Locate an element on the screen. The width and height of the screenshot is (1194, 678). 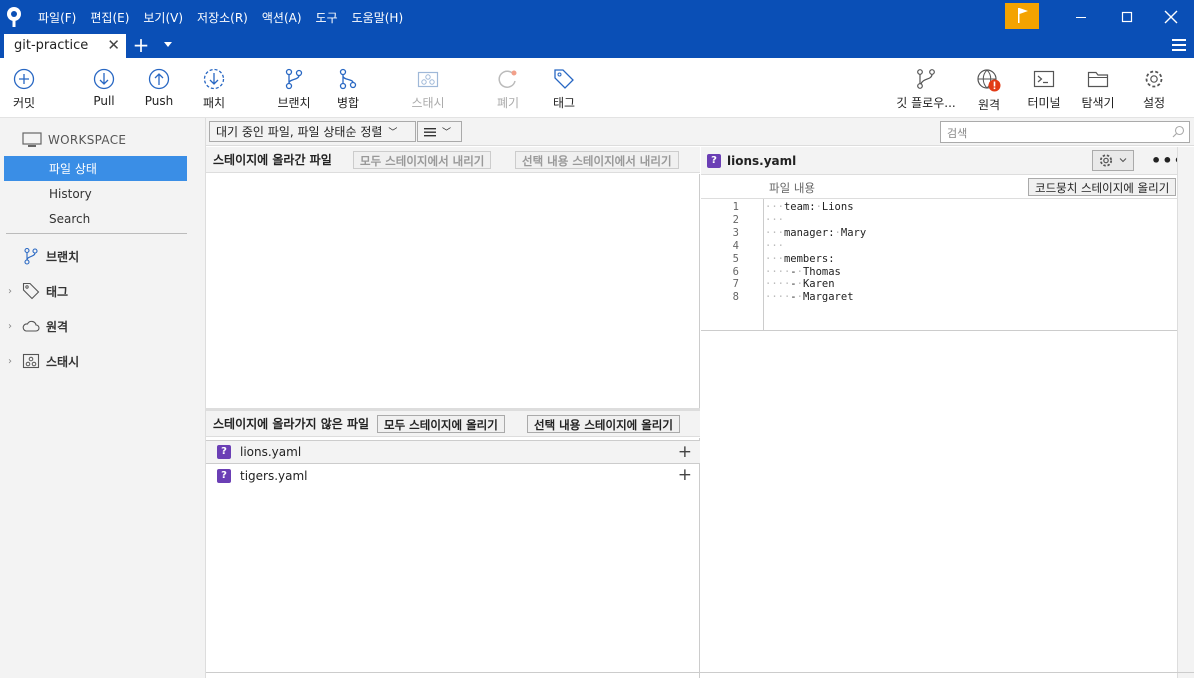
terminal-button: 터미널 is located at coordinates (1044, 88).